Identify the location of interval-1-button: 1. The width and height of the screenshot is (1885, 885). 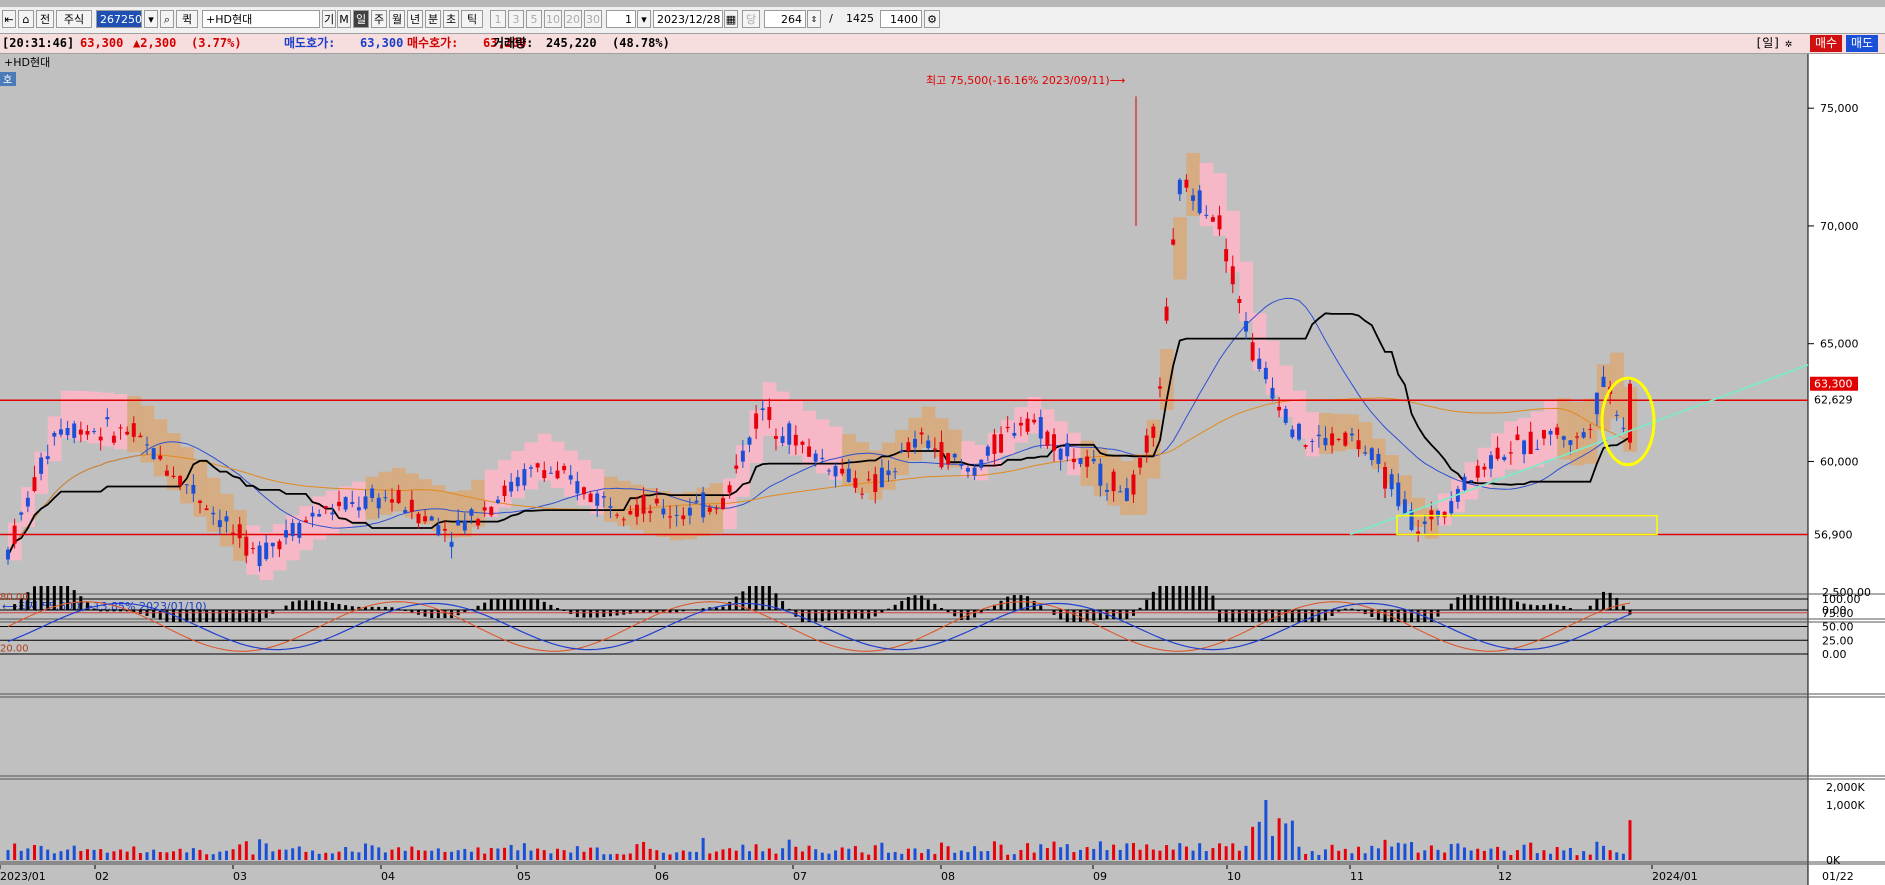
(498, 19).